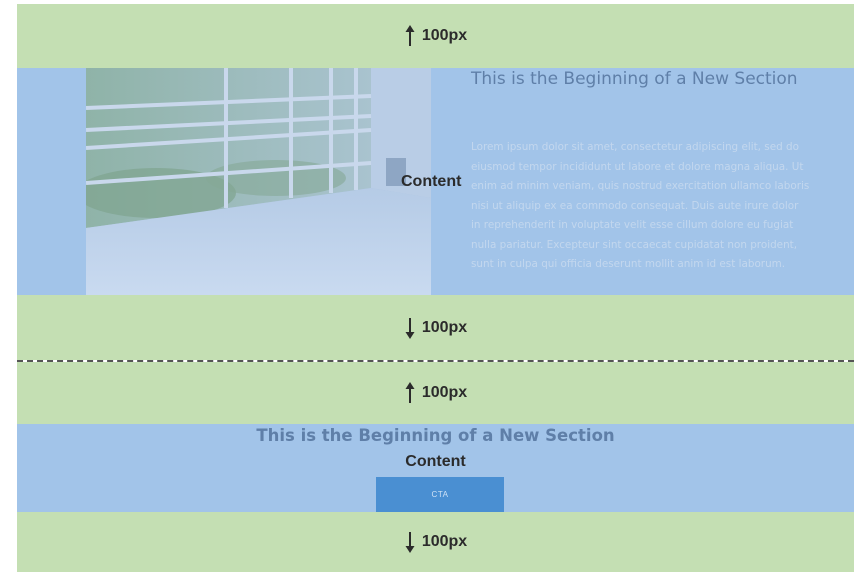 Image resolution: width=856 pixels, height=572 pixels. I want to click on section1-title: This is the Beginning of a New Section, so click(634, 79).